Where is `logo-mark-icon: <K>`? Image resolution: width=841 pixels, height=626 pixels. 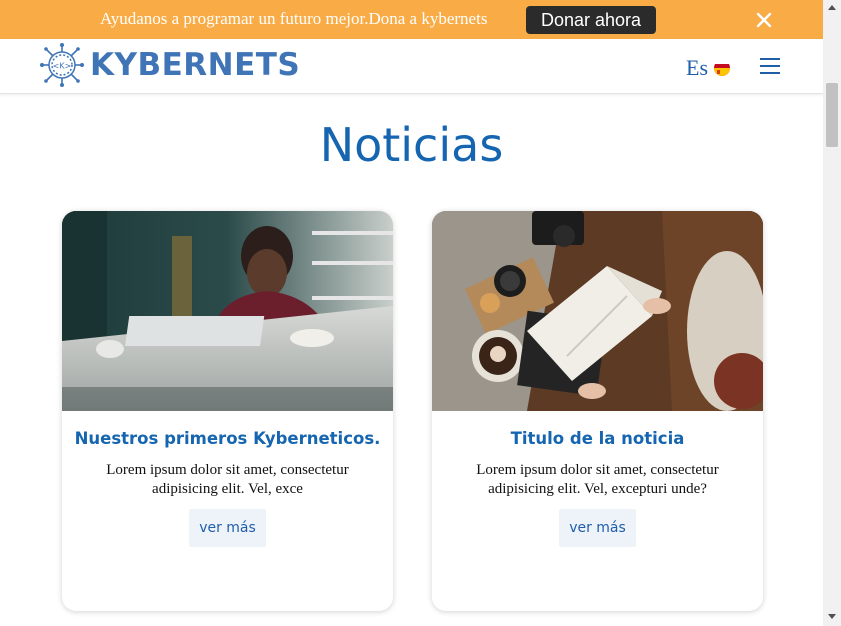
logo-mark-icon: <K> is located at coordinates (62, 65).